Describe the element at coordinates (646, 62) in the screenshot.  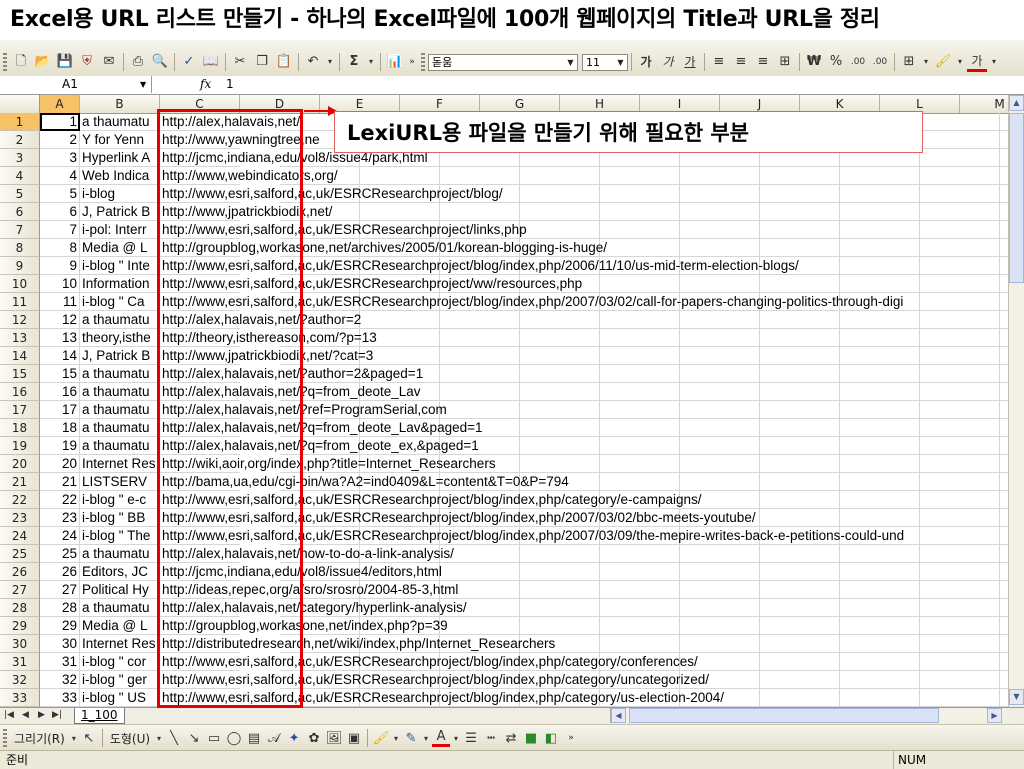
I see `bold-button: 가` at that location.